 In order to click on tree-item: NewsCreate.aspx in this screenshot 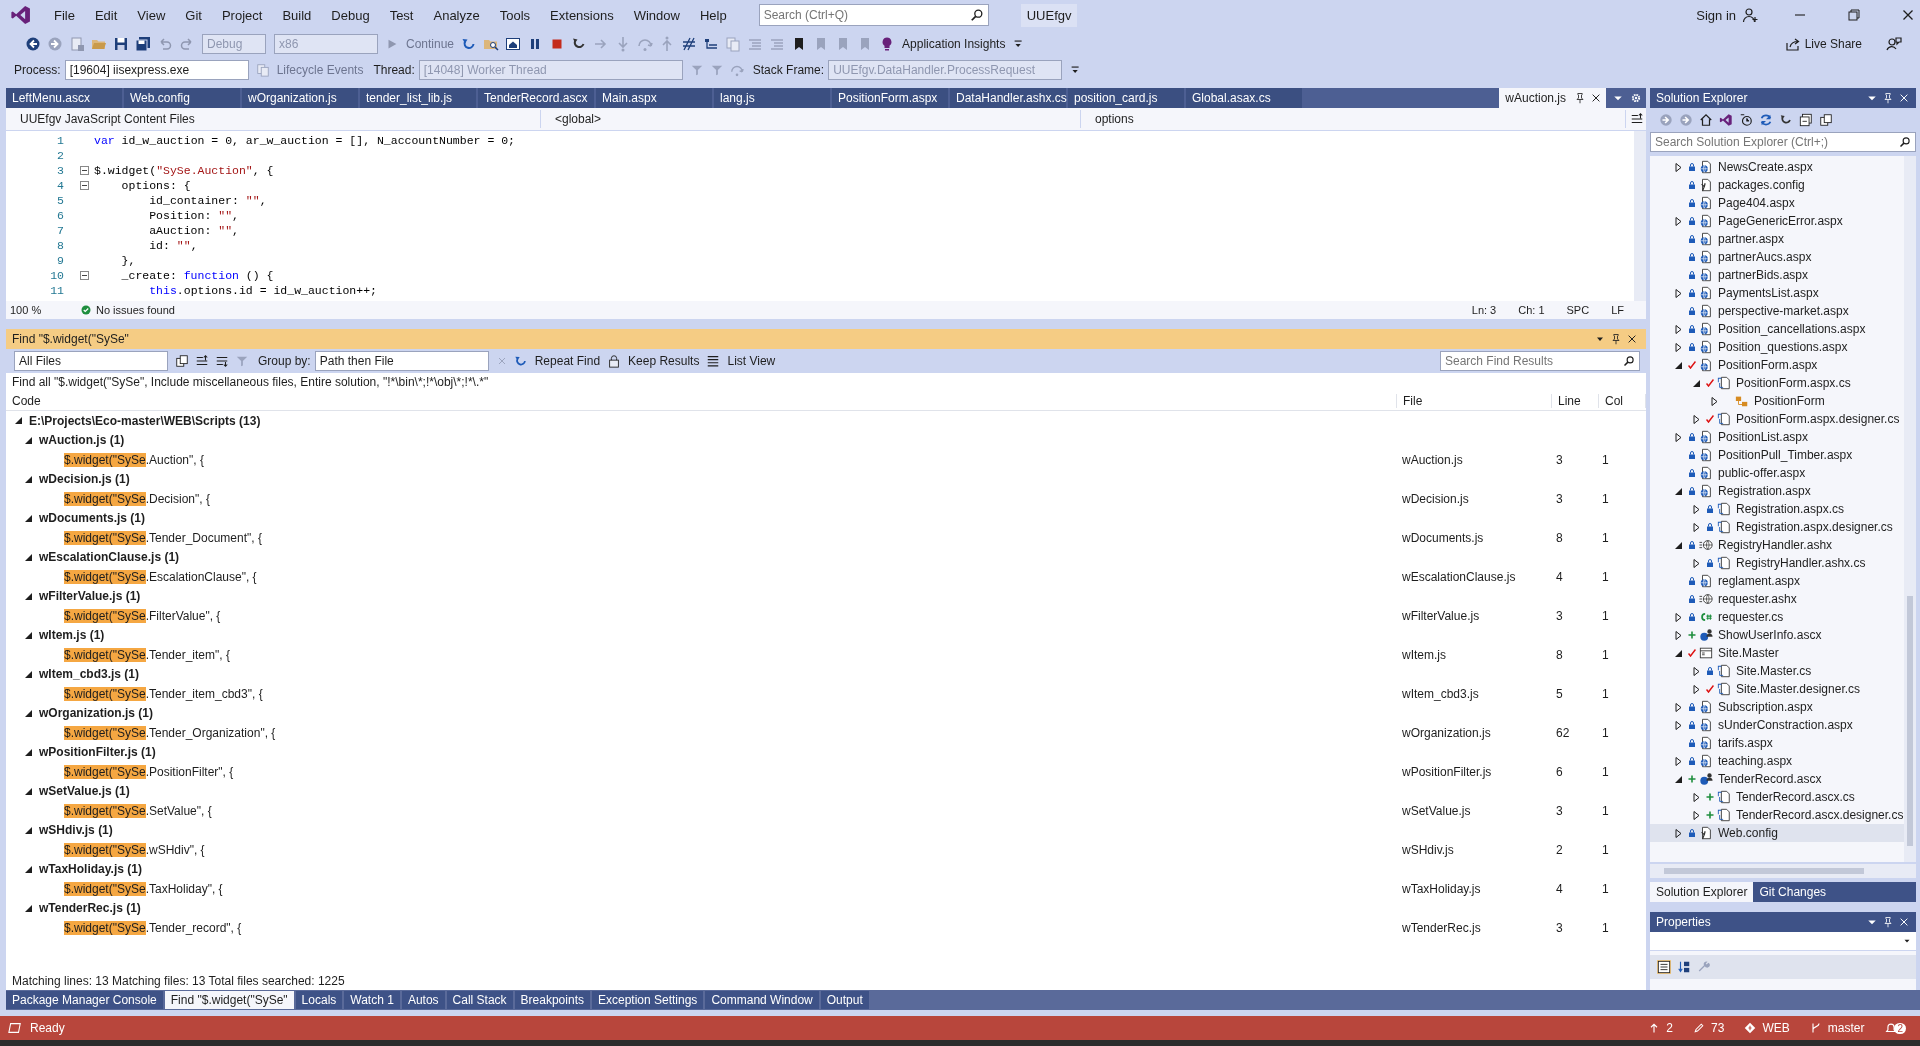, I will do `click(1777, 167)`.